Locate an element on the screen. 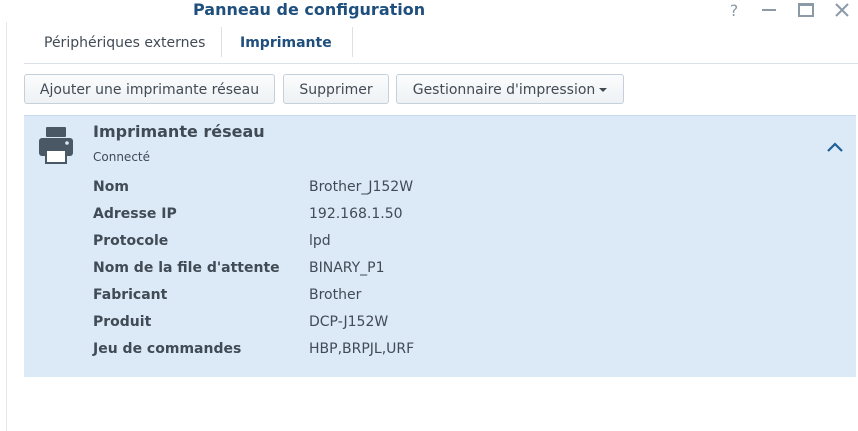 Image resolution: width=858 pixels, height=431 pixels. detail-label: Nom de la file d'attente is located at coordinates (186, 268).